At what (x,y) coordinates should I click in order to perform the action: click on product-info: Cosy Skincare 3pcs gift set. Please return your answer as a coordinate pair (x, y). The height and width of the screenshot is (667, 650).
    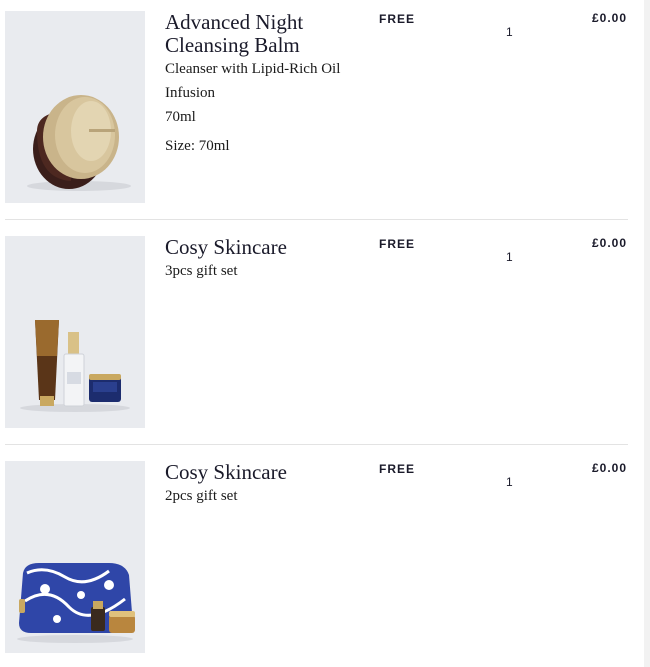
    Looking at the image, I should click on (267, 259).